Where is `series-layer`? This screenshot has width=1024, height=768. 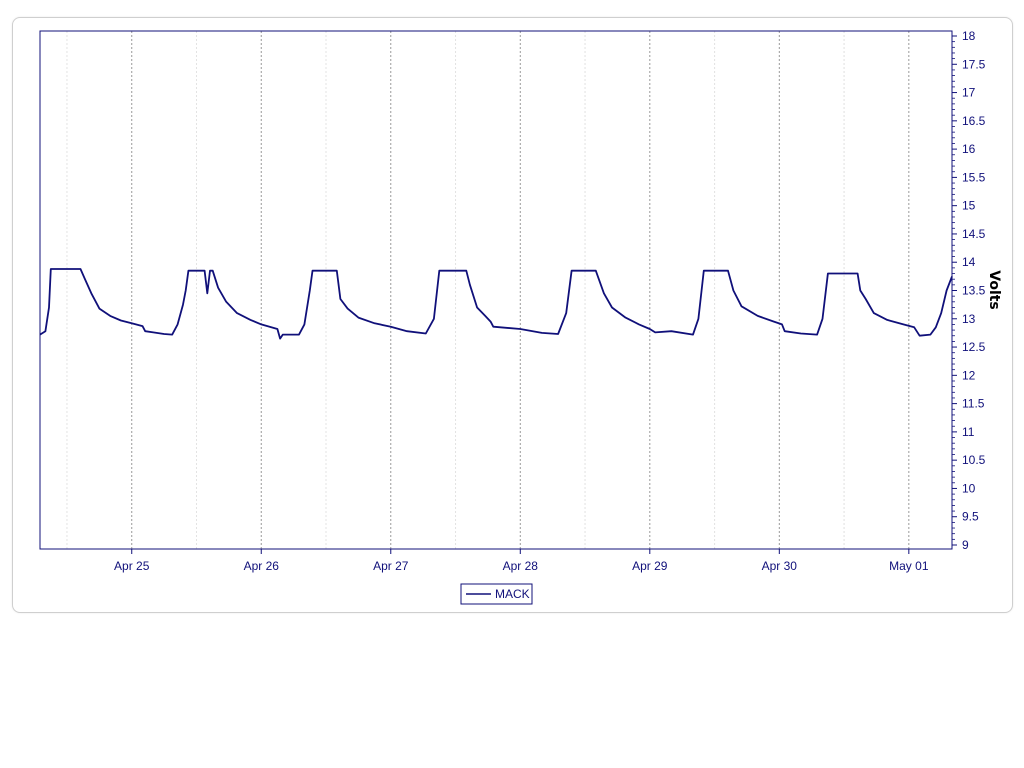 series-layer is located at coordinates (496, 304).